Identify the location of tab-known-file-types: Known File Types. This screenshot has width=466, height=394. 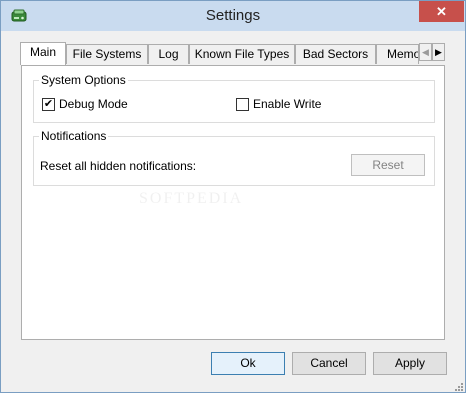
(242, 54).